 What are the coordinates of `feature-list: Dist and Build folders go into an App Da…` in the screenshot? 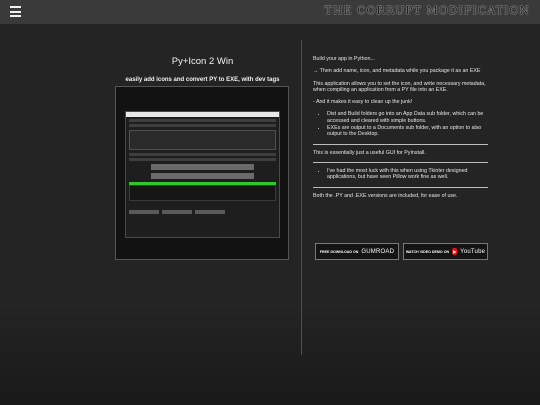 It's located at (400, 124).